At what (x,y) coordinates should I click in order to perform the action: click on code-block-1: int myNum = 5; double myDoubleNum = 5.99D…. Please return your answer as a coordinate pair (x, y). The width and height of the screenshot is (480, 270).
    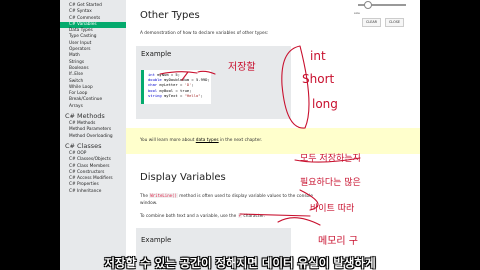
    Looking at the image, I should click on (176, 87).